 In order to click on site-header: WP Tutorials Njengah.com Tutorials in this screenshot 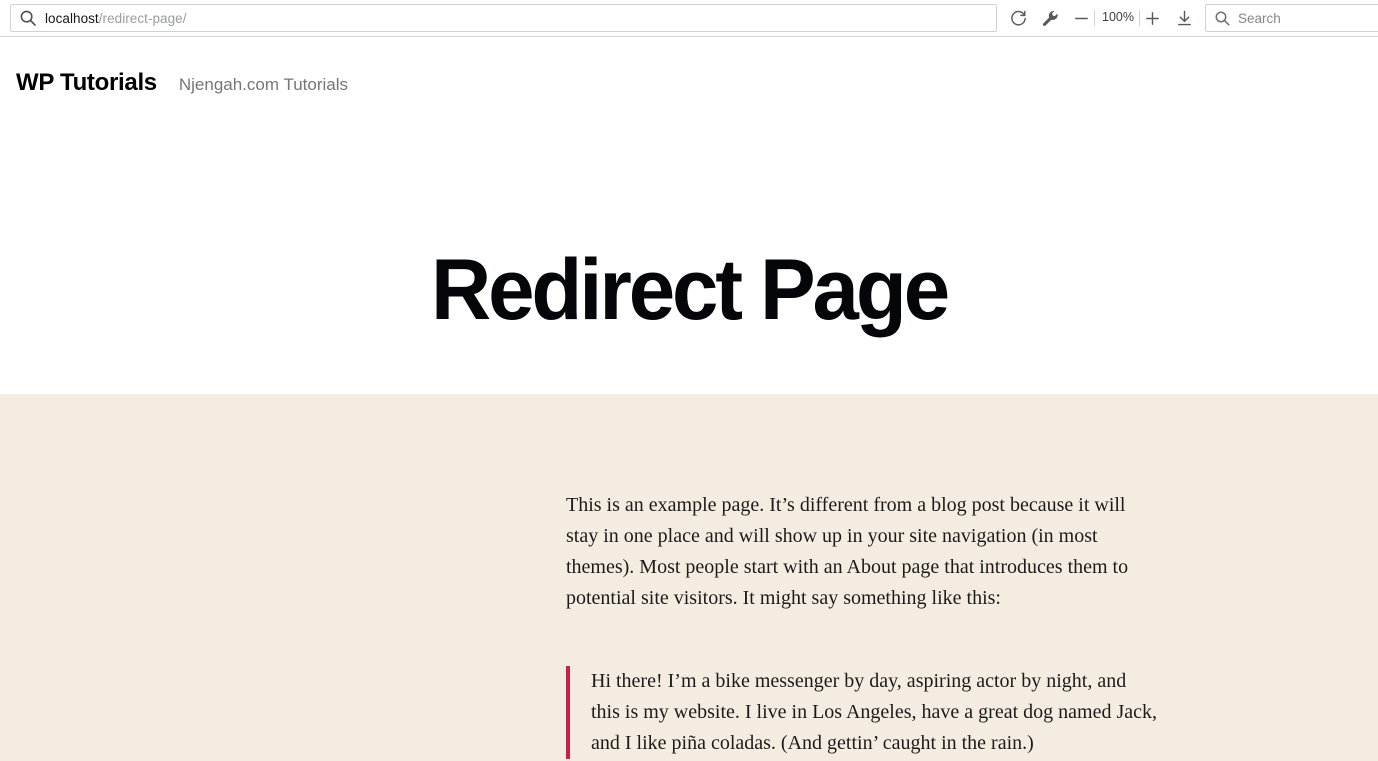, I will do `click(182, 83)`.